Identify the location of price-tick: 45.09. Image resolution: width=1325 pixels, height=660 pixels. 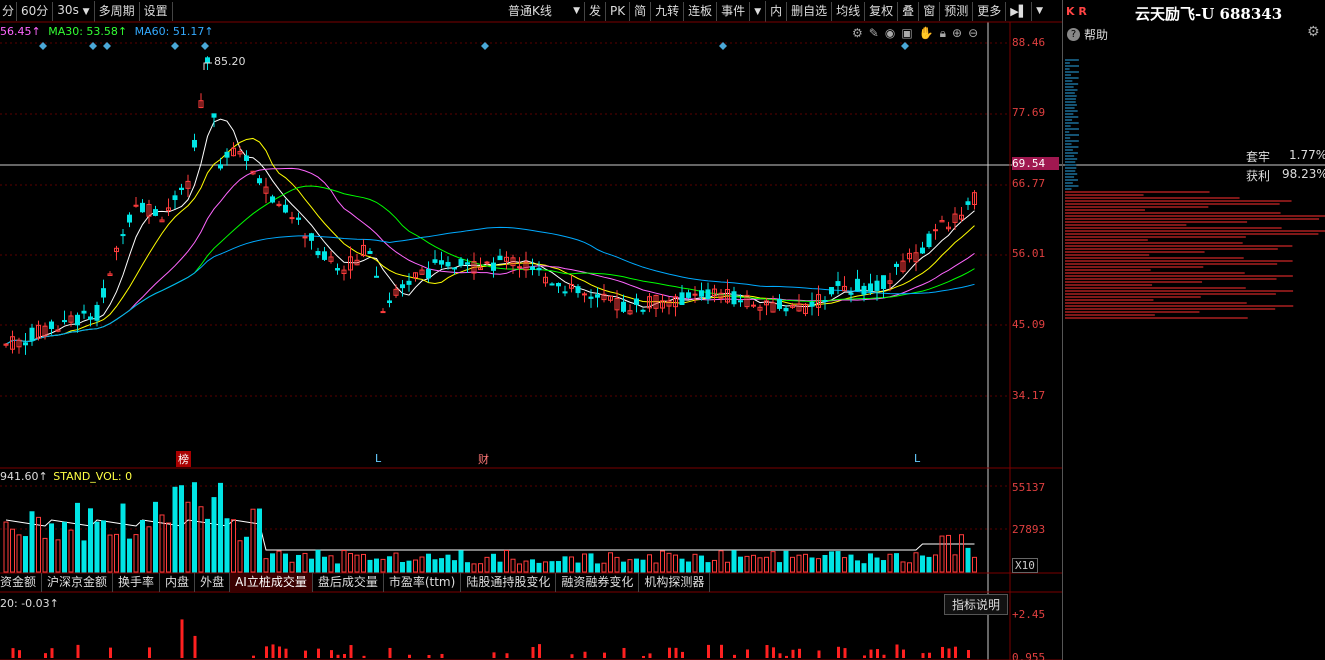
(1029, 324).